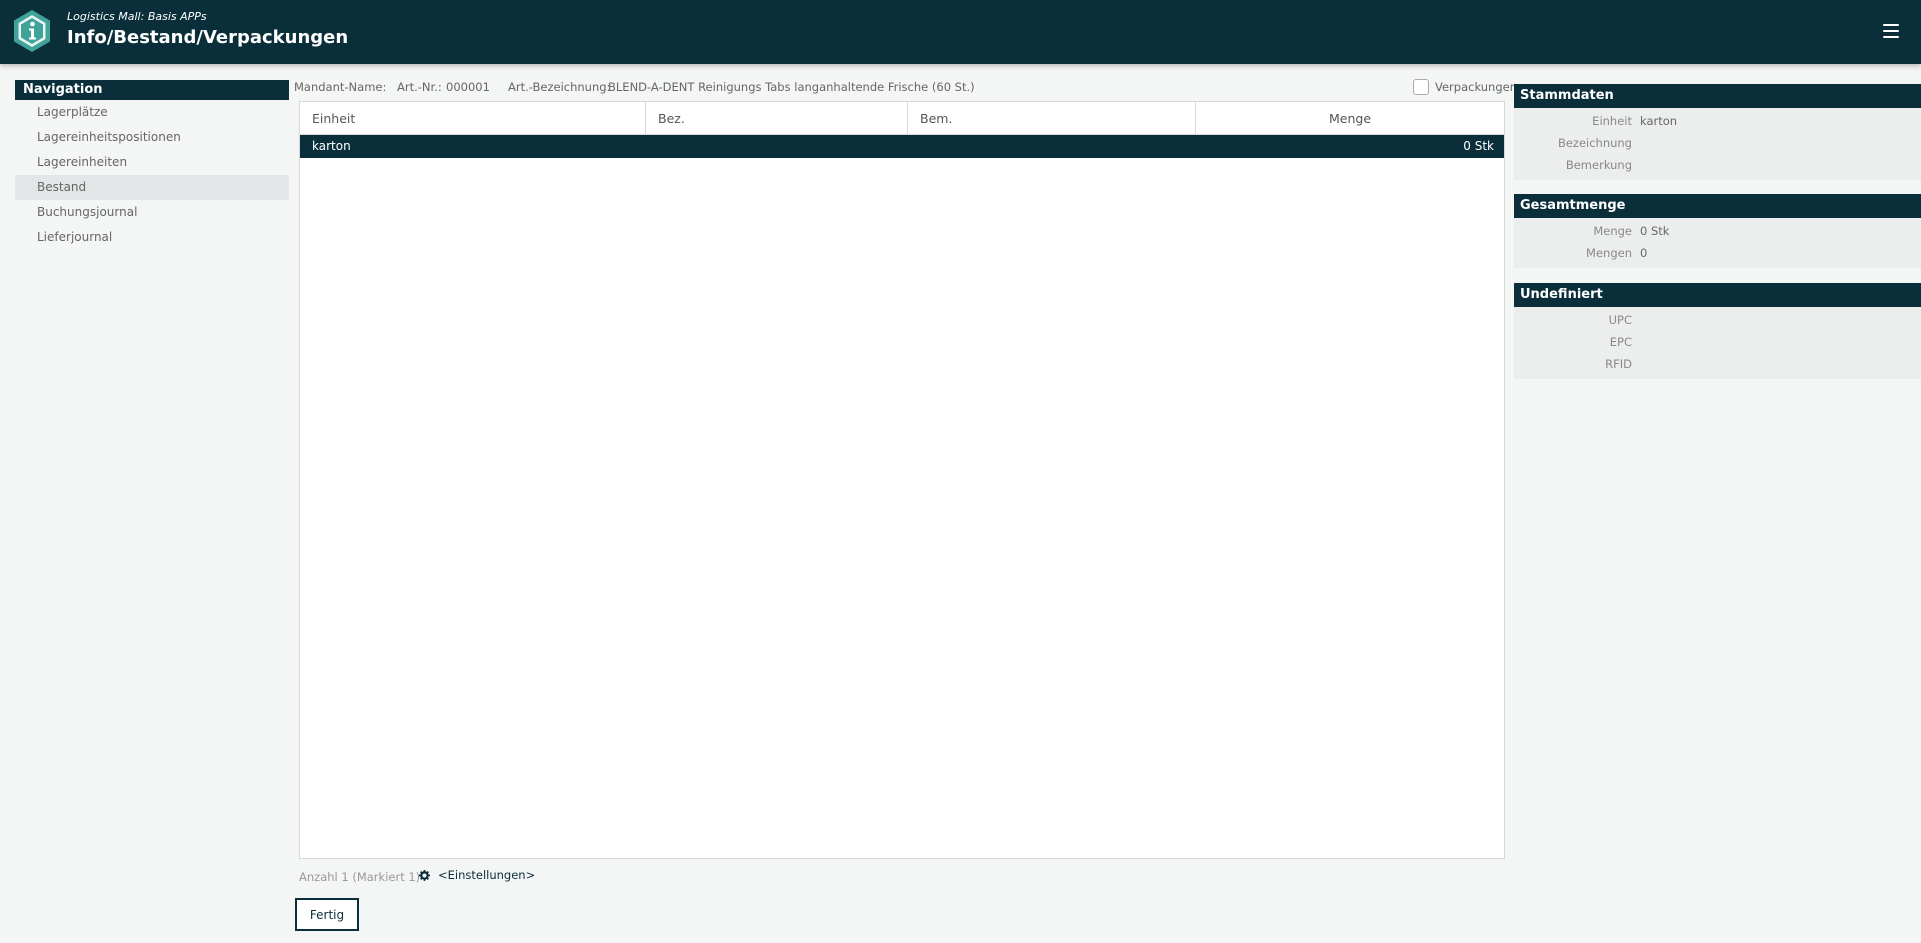 This screenshot has width=1921, height=943. Describe the element at coordinates (32, 31) in the screenshot. I see `info-logo-icon` at that location.